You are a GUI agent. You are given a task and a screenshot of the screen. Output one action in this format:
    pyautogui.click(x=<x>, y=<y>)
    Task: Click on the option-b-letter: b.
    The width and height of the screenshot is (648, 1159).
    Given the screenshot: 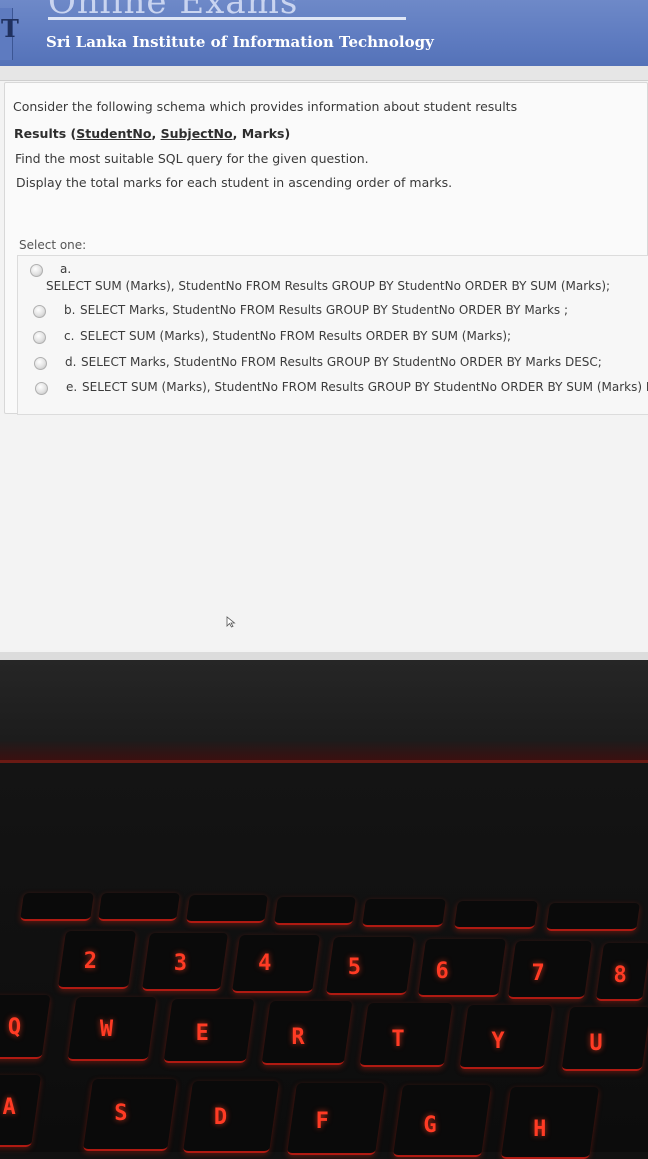 What is the action you would take?
    pyautogui.click(x=70, y=310)
    